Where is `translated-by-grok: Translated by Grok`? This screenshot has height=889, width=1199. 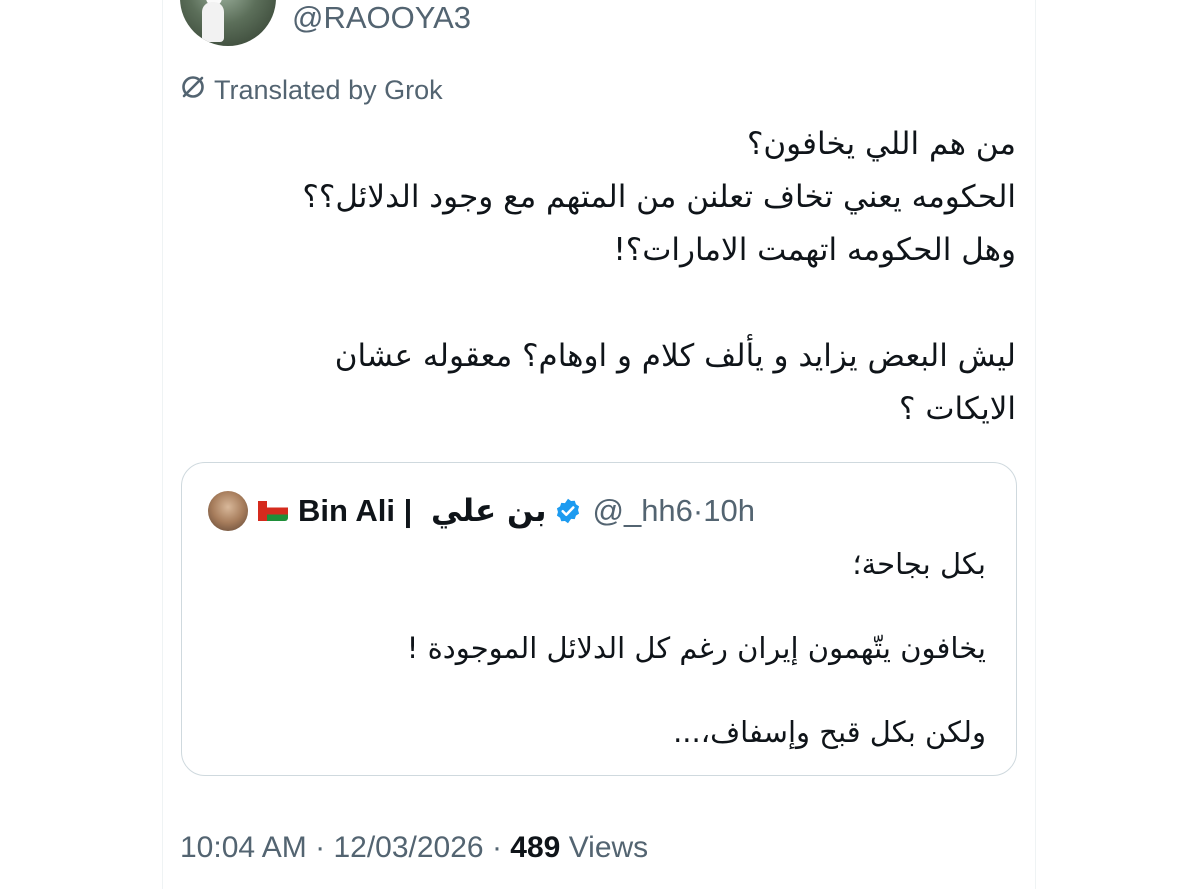 translated-by-grok: Translated by Grok is located at coordinates (311, 90).